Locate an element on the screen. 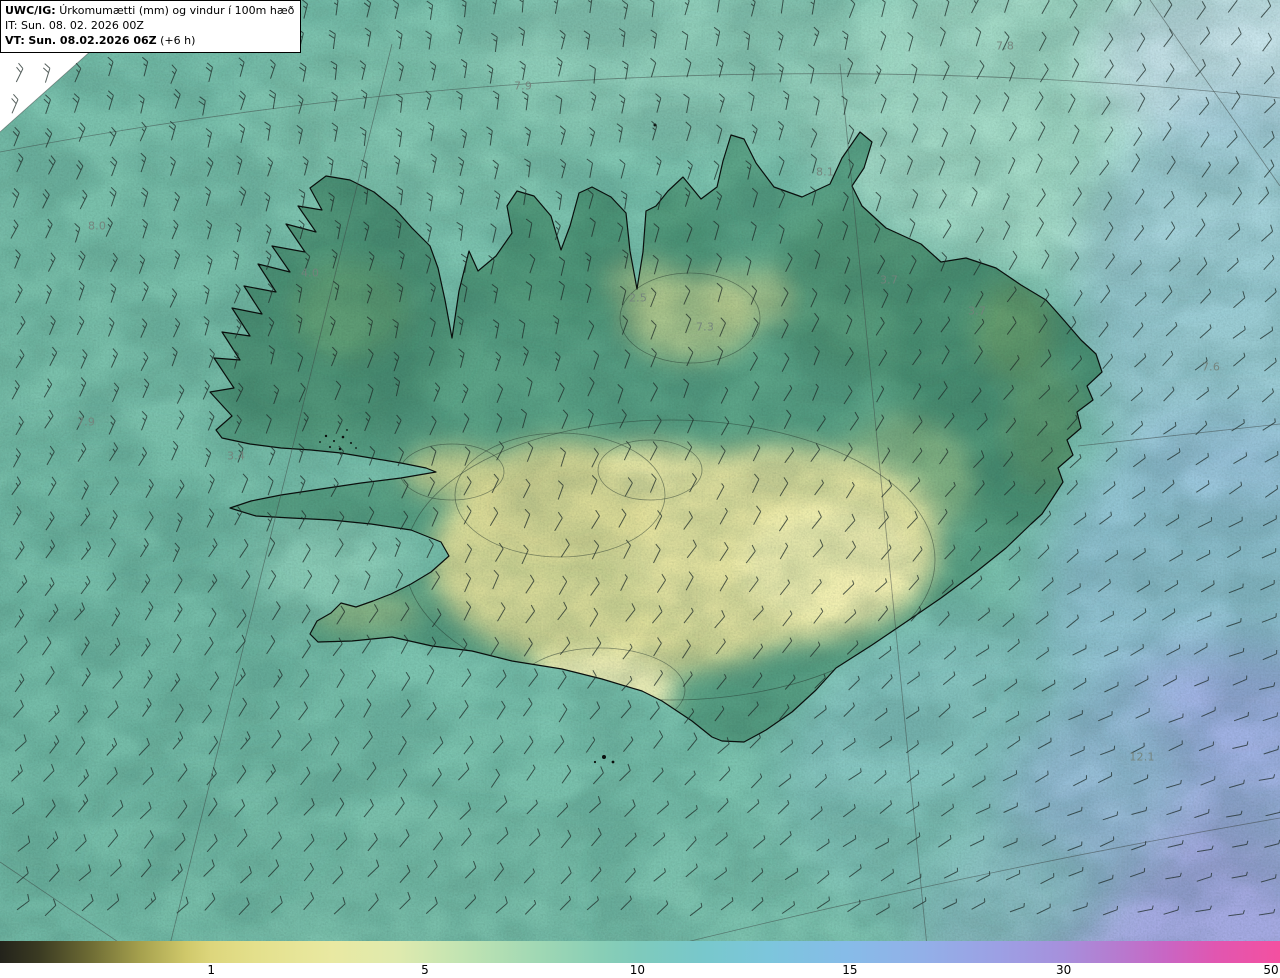  colorbar-gradient is located at coordinates (640, 952).